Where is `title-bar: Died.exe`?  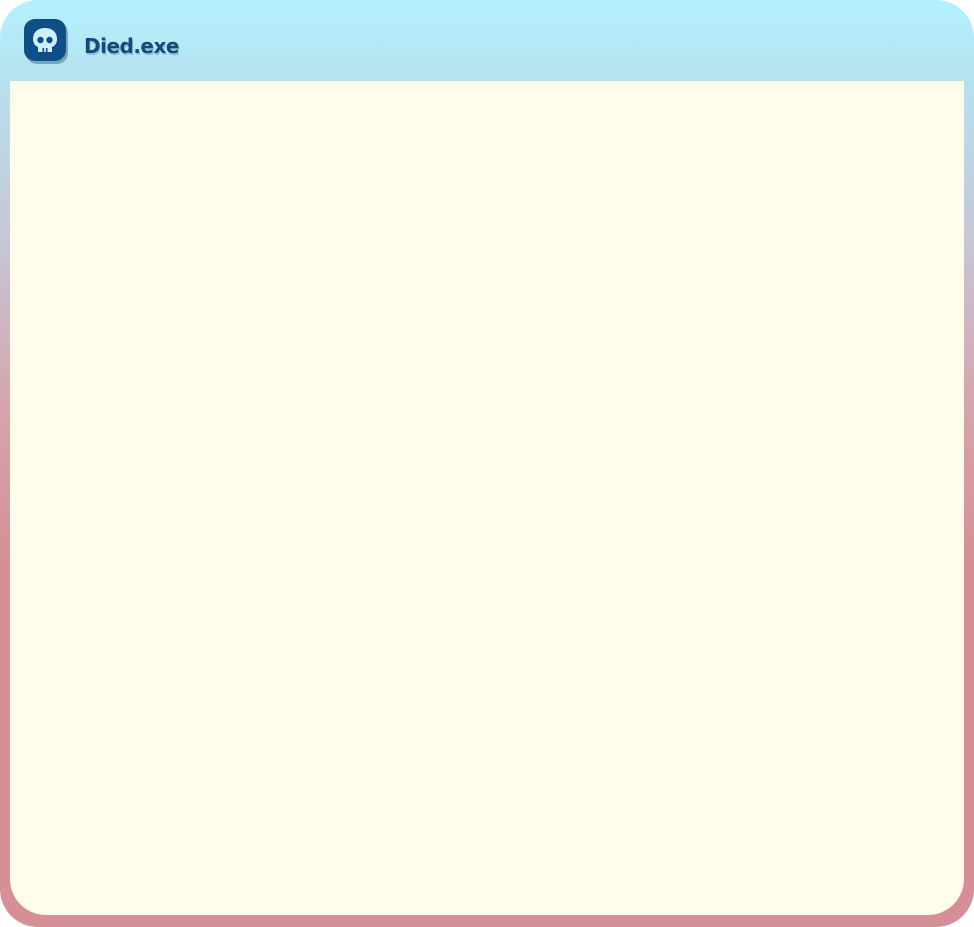
title-bar: Died.exe is located at coordinates (487, 40).